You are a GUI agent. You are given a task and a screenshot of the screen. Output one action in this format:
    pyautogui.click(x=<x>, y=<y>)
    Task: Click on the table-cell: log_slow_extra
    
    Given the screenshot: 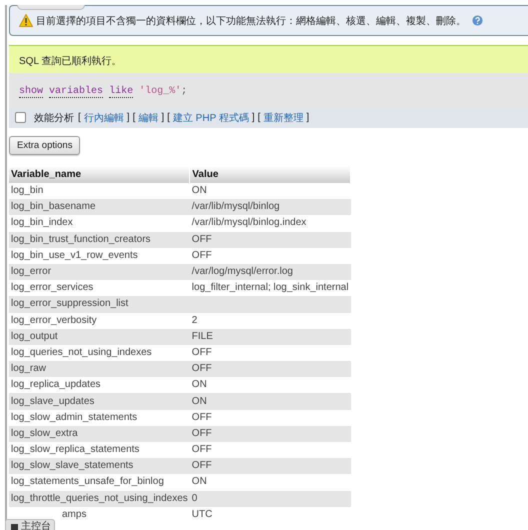 What is the action you would take?
    pyautogui.click(x=44, y=433)
    